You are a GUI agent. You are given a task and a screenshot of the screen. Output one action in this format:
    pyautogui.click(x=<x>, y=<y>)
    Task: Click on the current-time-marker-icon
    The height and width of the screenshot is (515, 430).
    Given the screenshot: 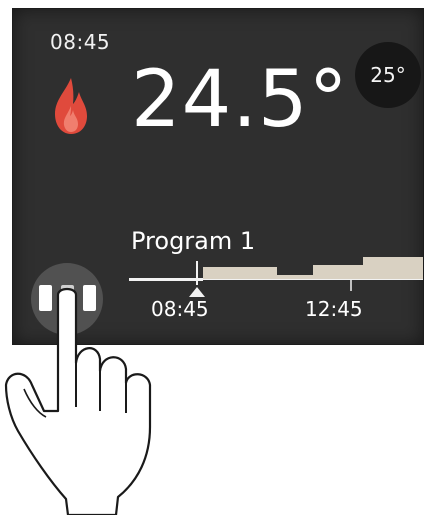 What is the action you would take?
    pyautogui.click(x=197, y=292)
    